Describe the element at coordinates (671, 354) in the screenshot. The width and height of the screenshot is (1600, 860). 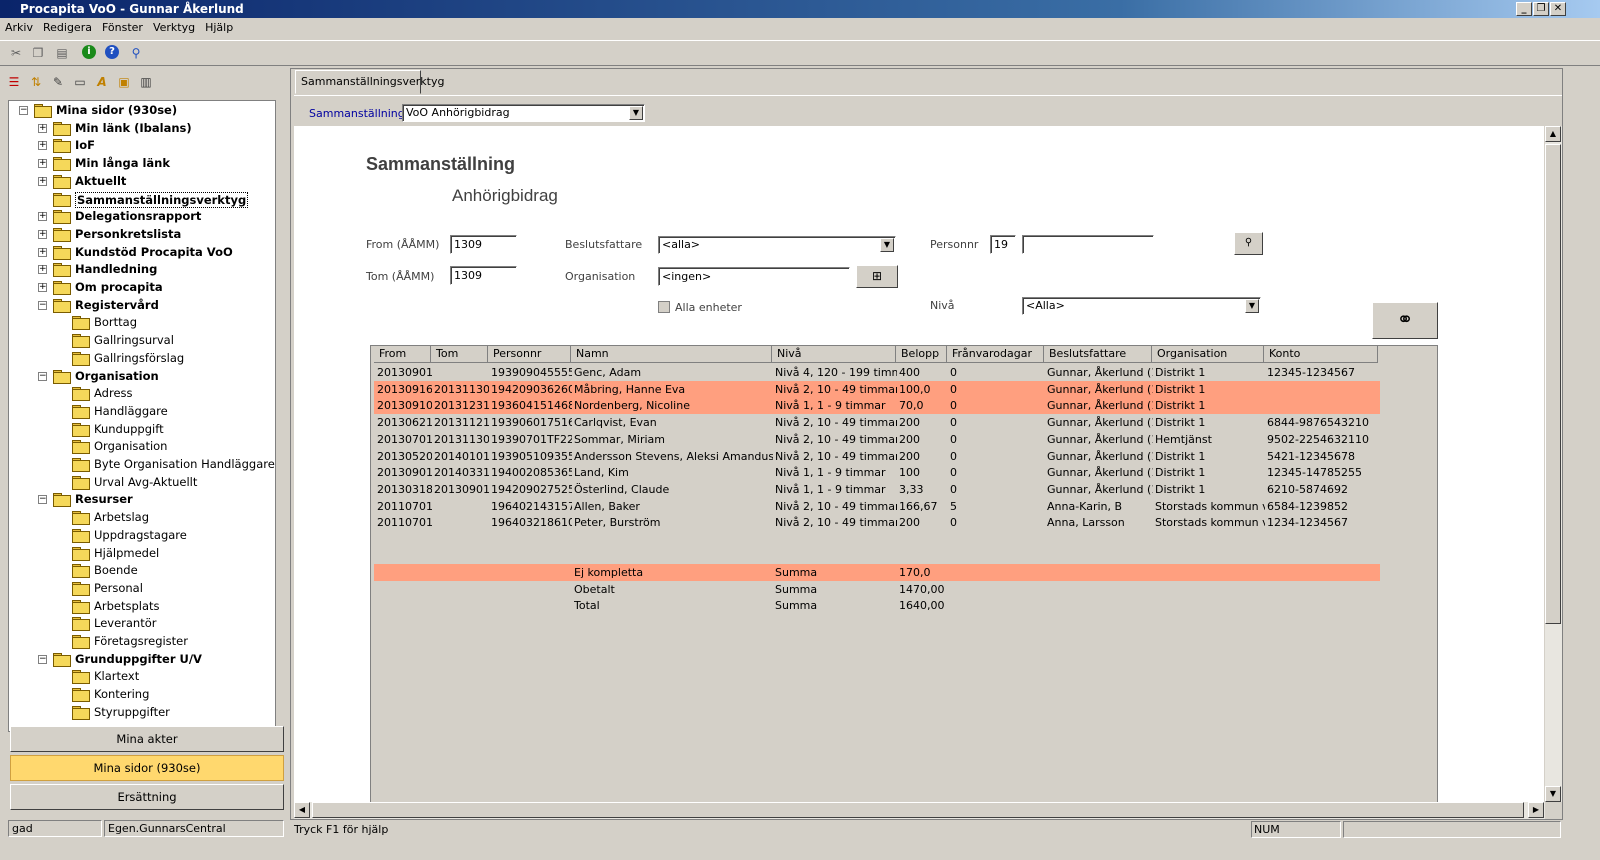
I see `column-header: Namn` at that location.